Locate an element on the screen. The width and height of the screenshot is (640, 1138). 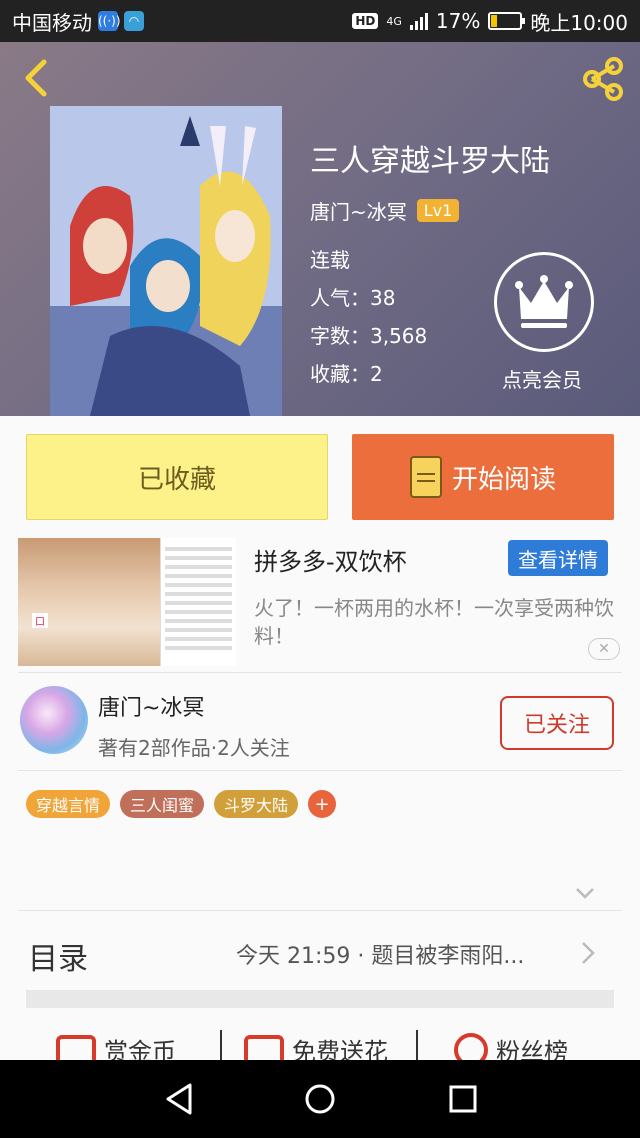
tag-item: 斗罗大陆 is located at coordinates (256, 804).